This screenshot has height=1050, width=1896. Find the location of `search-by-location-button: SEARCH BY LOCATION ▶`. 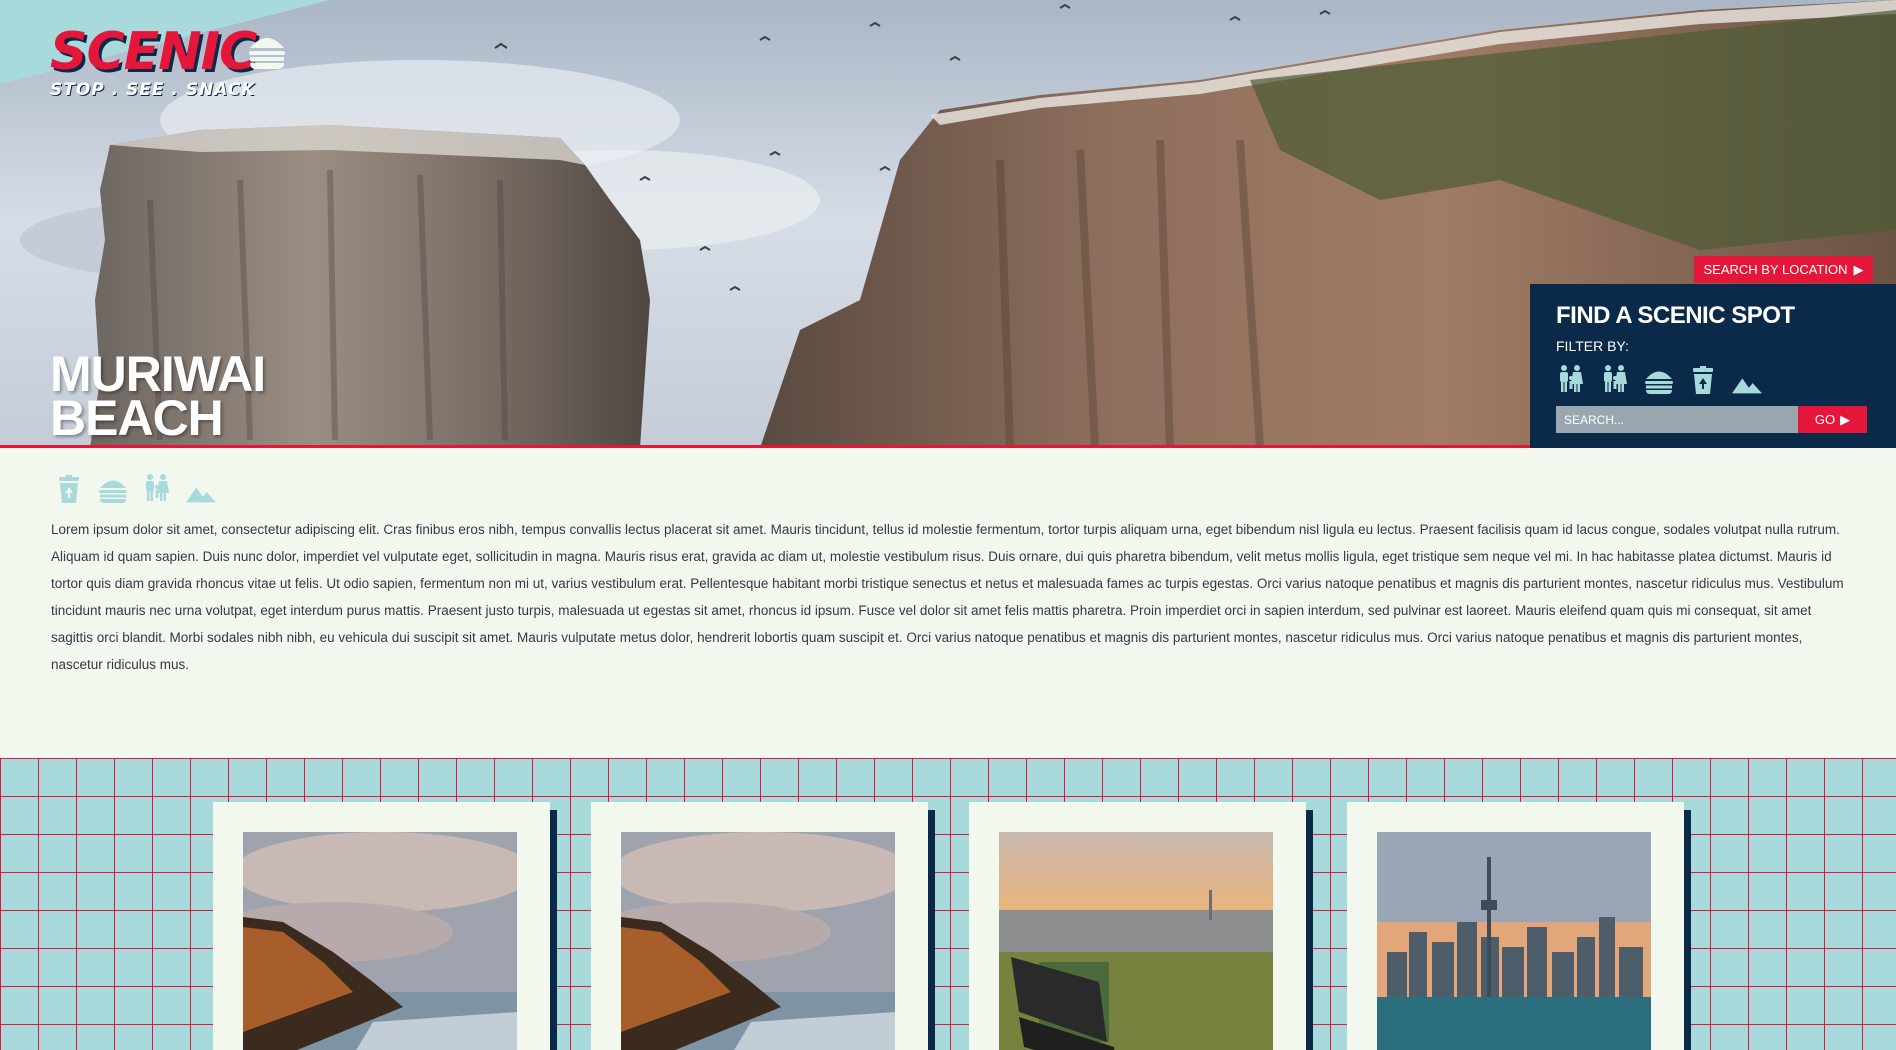

search-by-location-button: SEARCH BY LOCATION ▶ is located at coordinates (1783, 269).